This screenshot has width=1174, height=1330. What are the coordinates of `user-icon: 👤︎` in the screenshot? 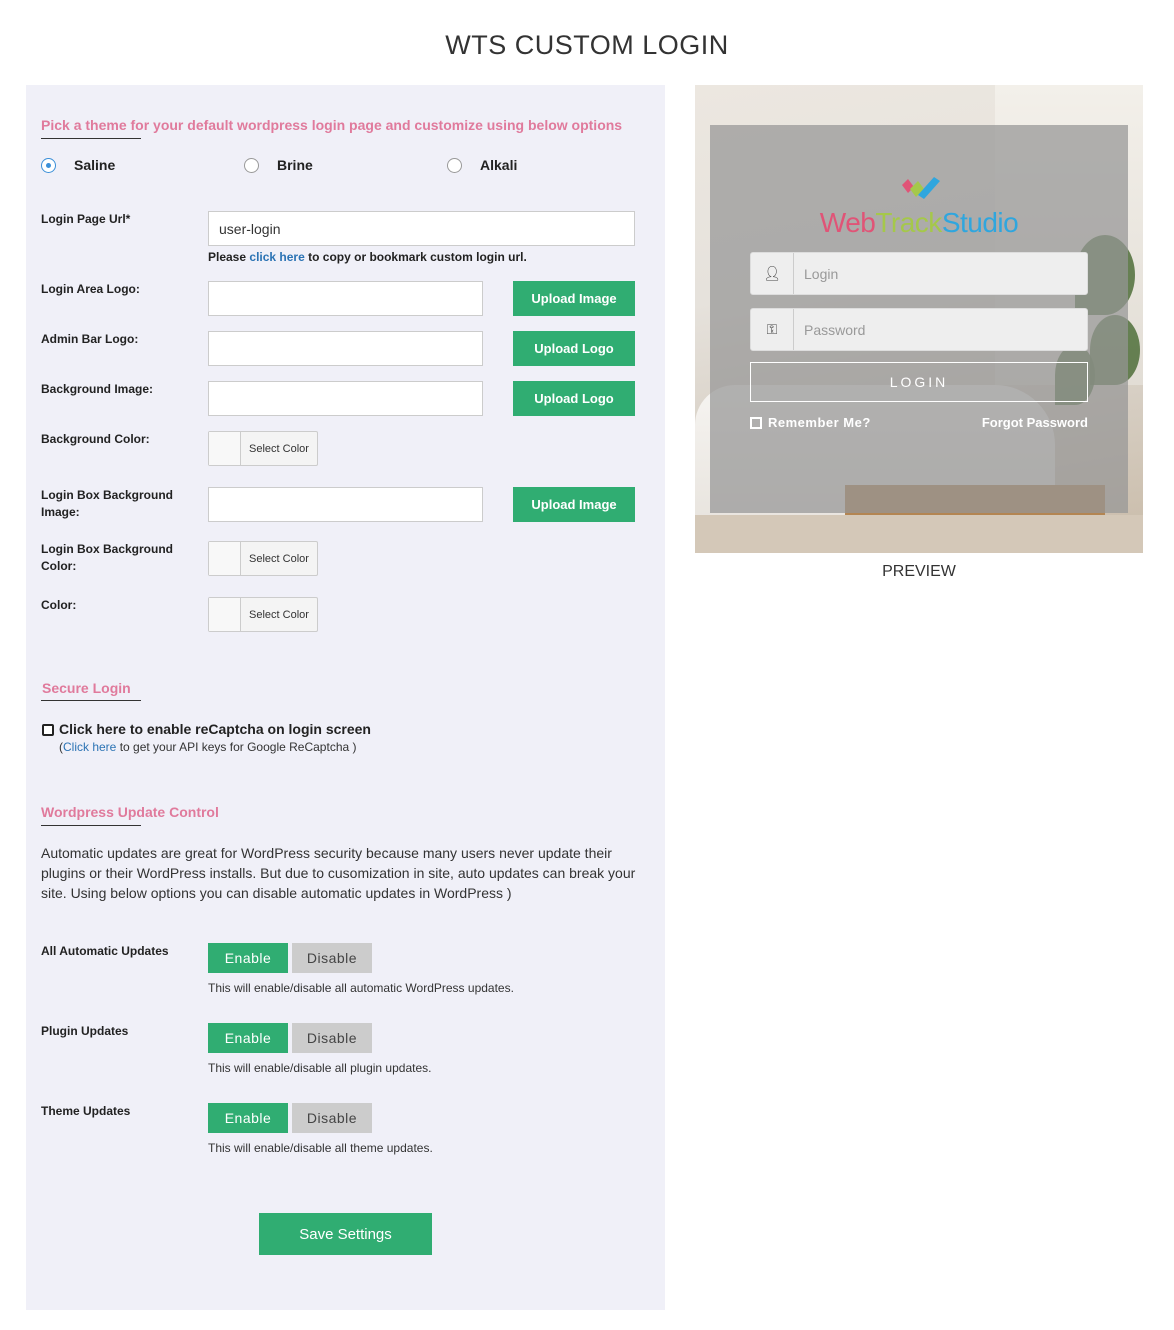 It's located at (772, 273).